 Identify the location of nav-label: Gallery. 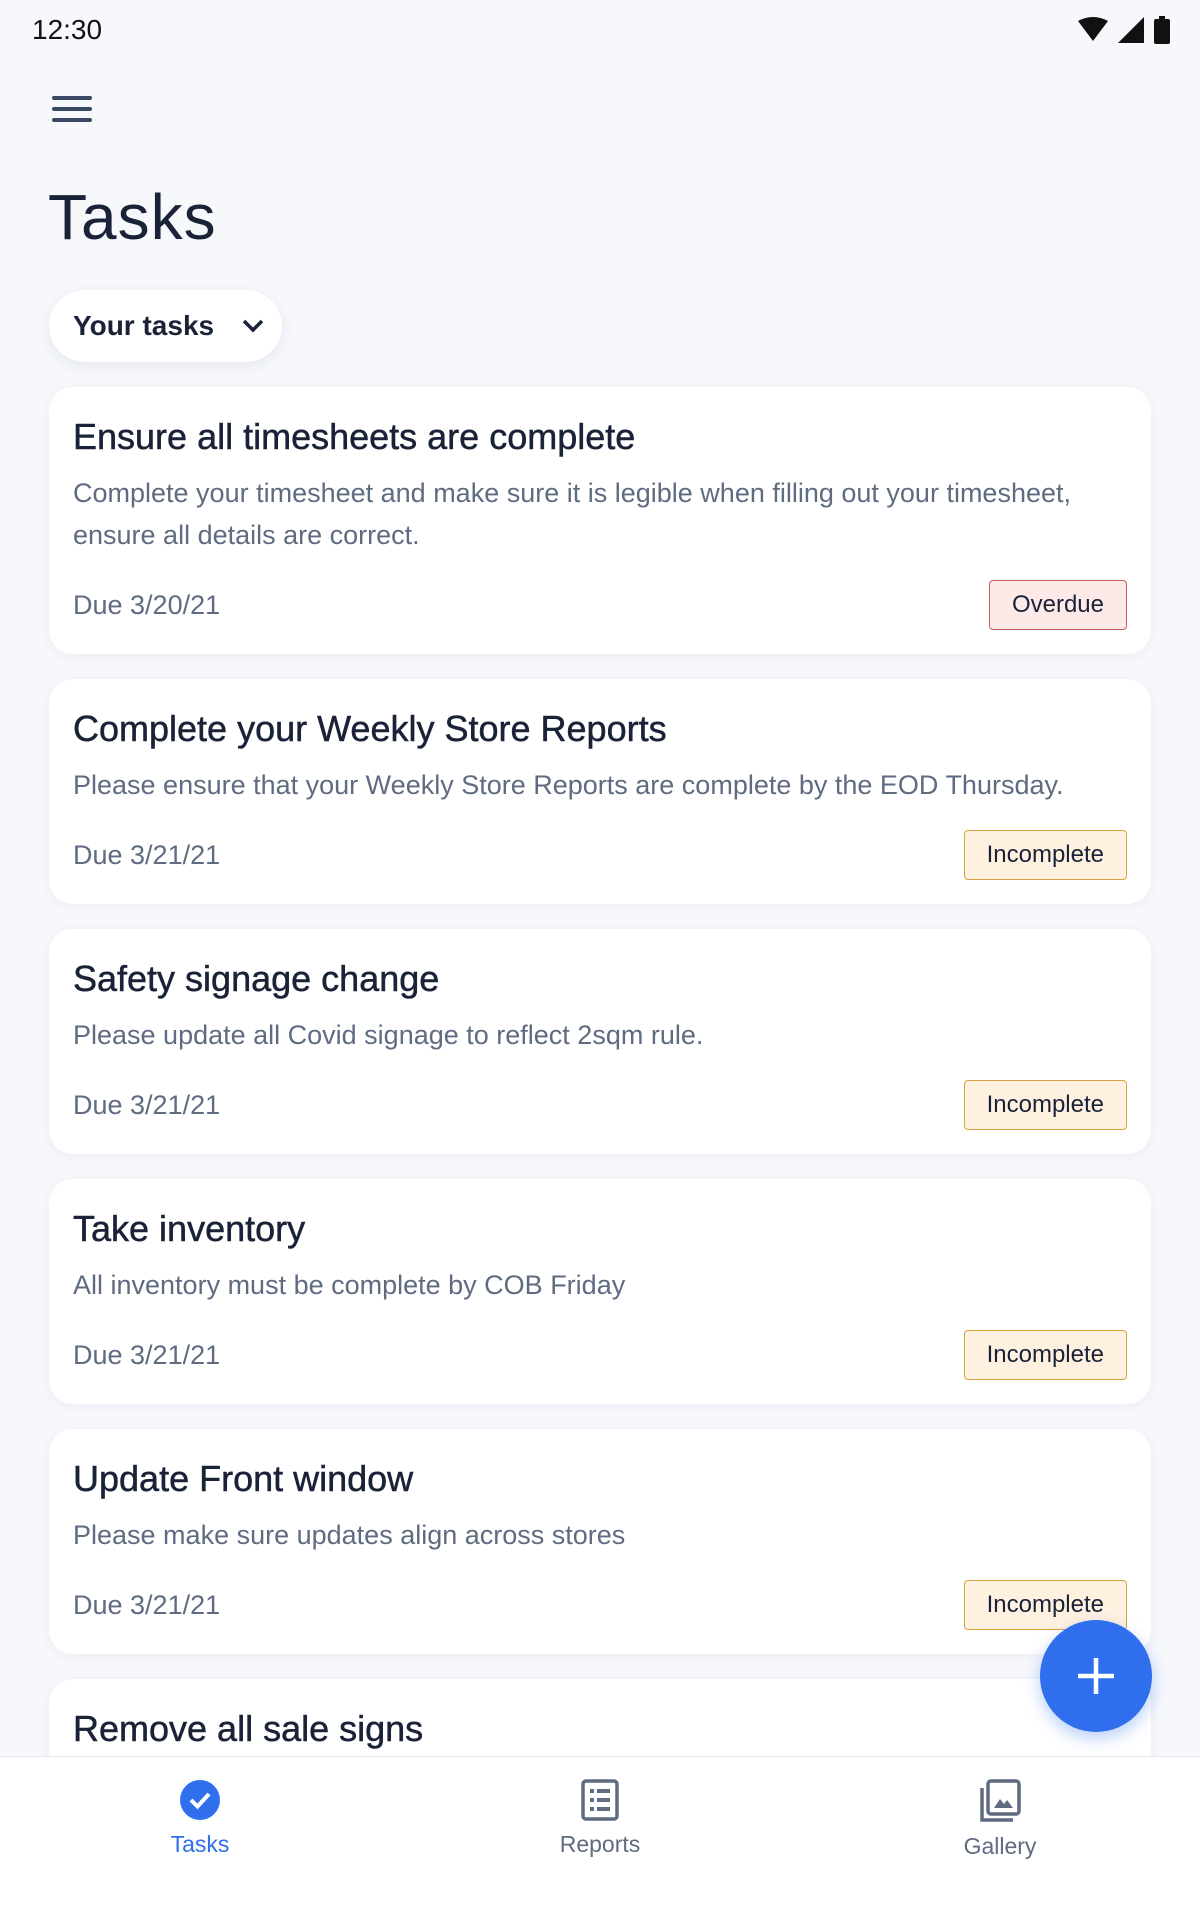
(1000, 1846).